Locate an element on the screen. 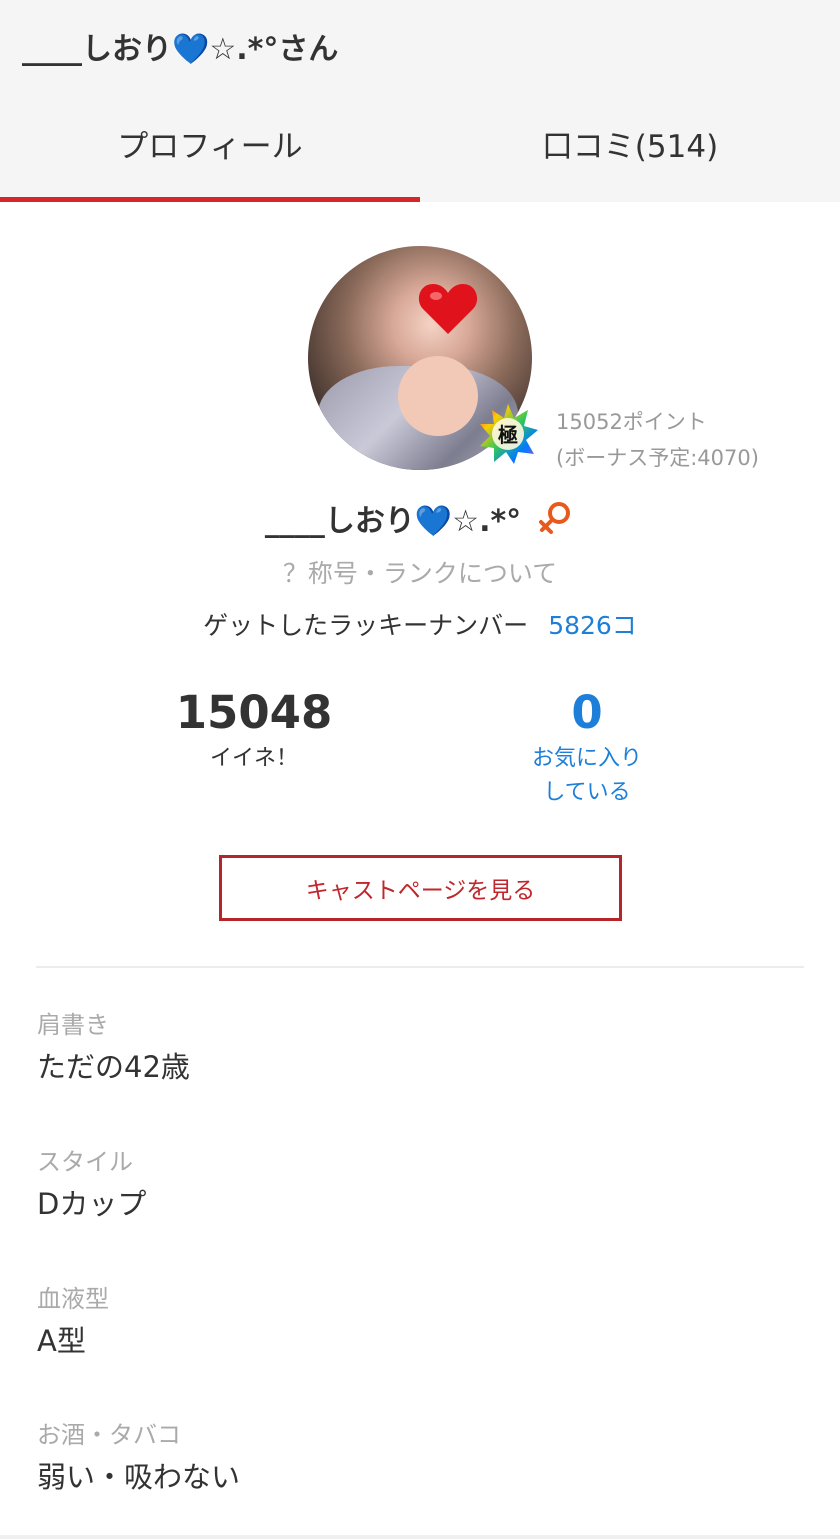 This screenshot has height=1539, width=840. favorites-stat: 0 お気に入り している is located at coordinates (587, 747).